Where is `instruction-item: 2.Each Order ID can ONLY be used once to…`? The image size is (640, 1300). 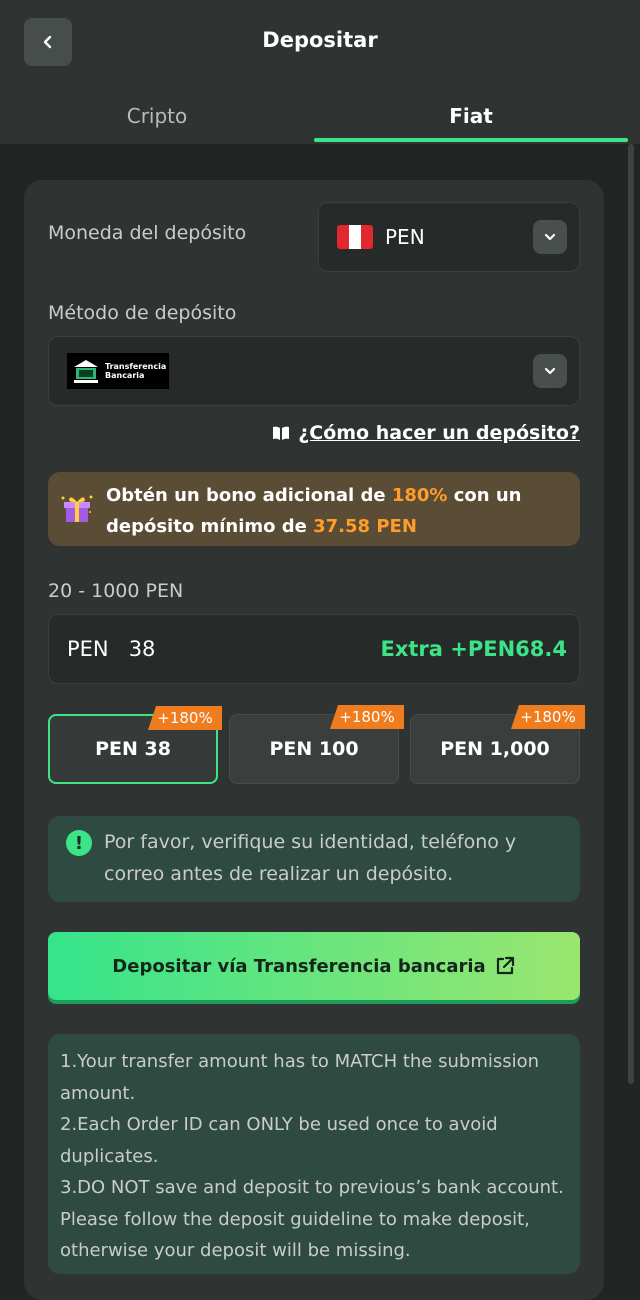 instruction-item: 2.Each Order ID can ONLY be used once to… is located at coordinates (279, 1140).